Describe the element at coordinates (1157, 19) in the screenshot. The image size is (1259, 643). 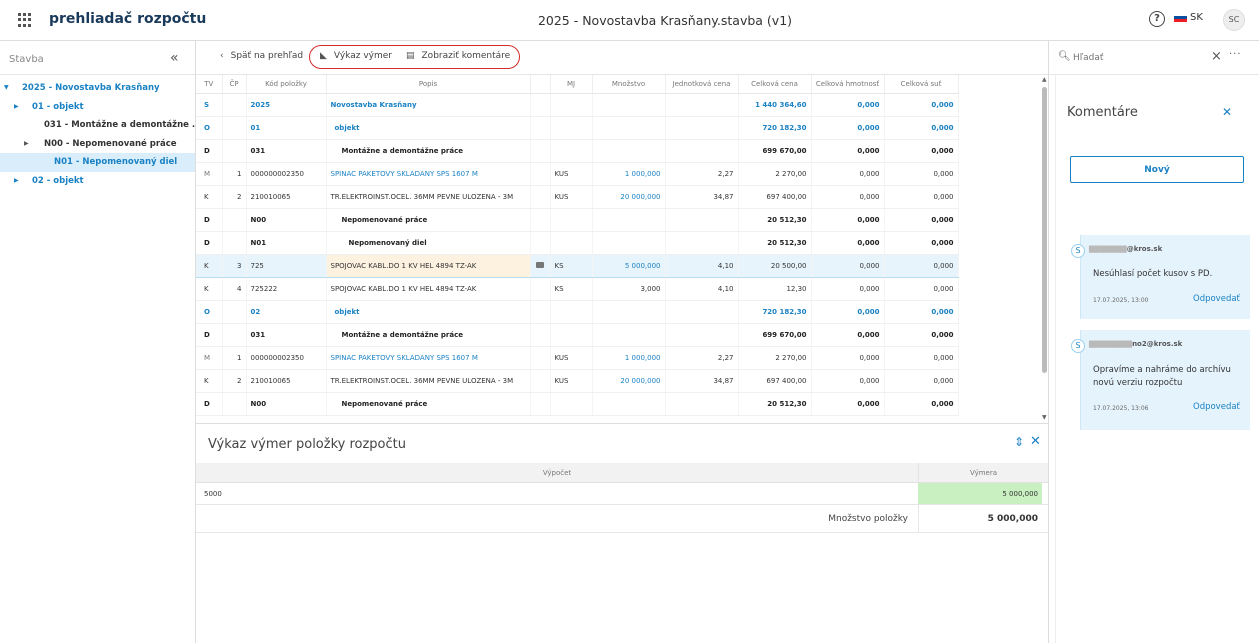
I see `help-icon: ?` at that location.